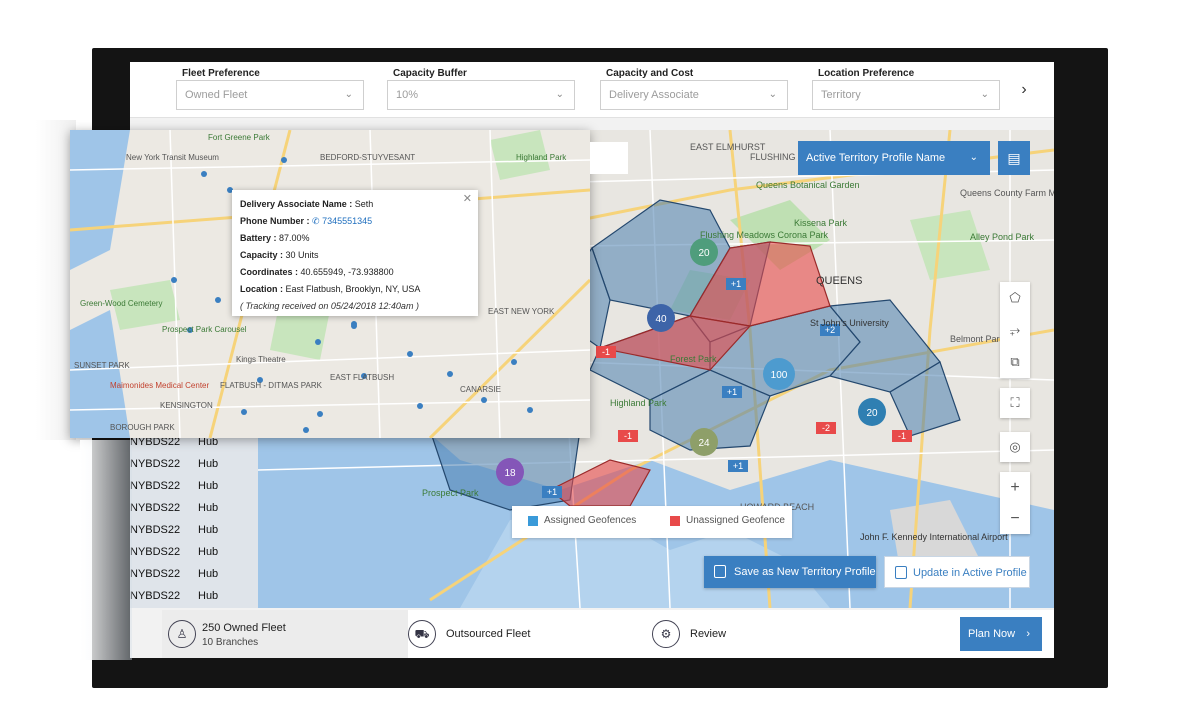 This screenshot has width=1200, height=720. What do you see at coordinates (302, 255) in the screenshot?
I see `capacity-value: 30 Units` at bounding box center [302, 255].